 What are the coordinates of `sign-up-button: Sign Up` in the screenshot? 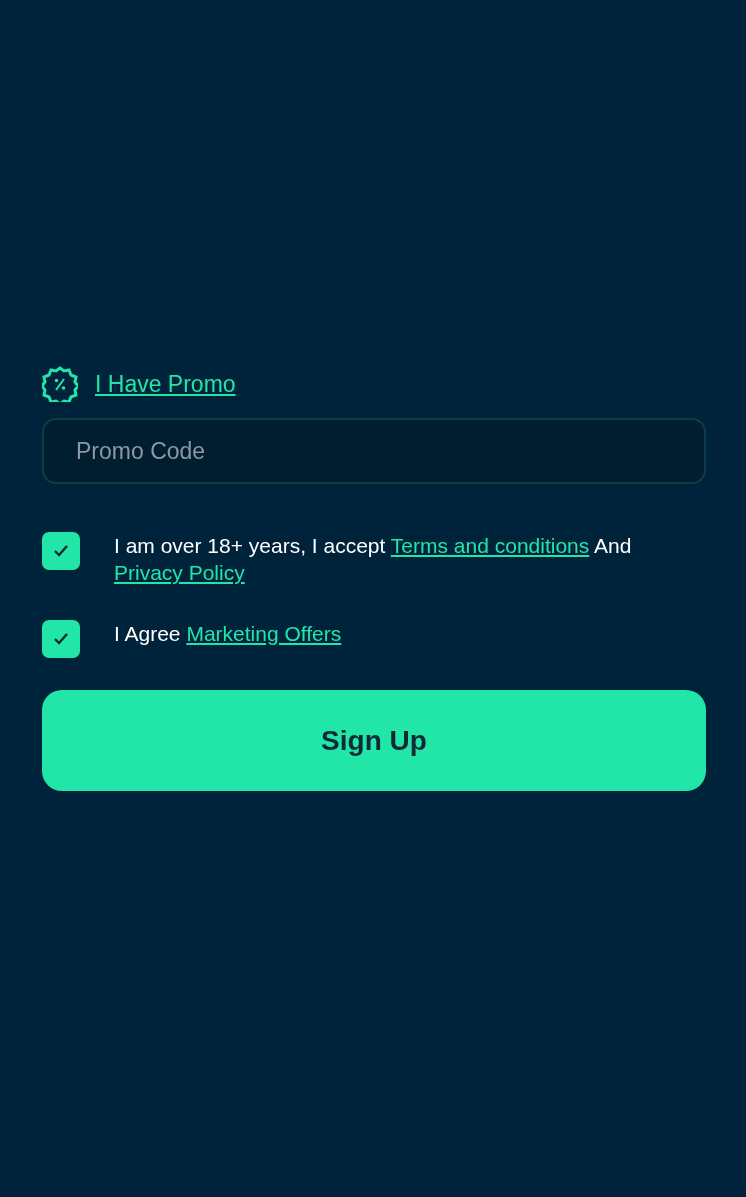 It's located at (374, 740).